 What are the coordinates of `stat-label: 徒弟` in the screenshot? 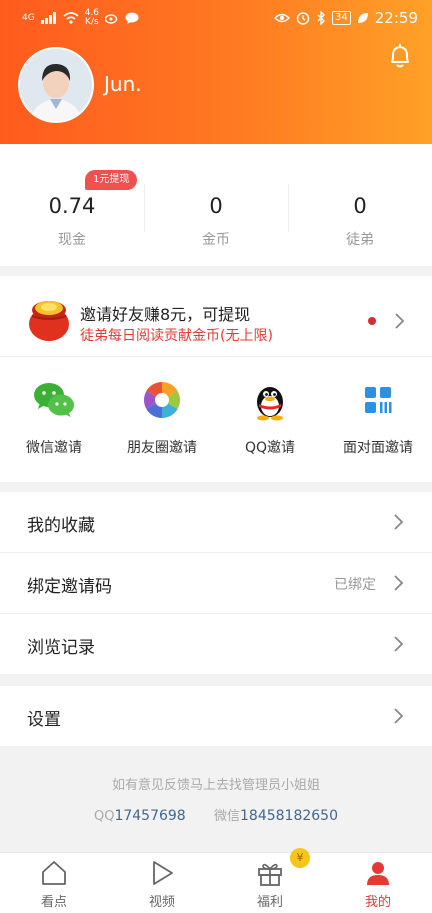 It's located at (360, 240).